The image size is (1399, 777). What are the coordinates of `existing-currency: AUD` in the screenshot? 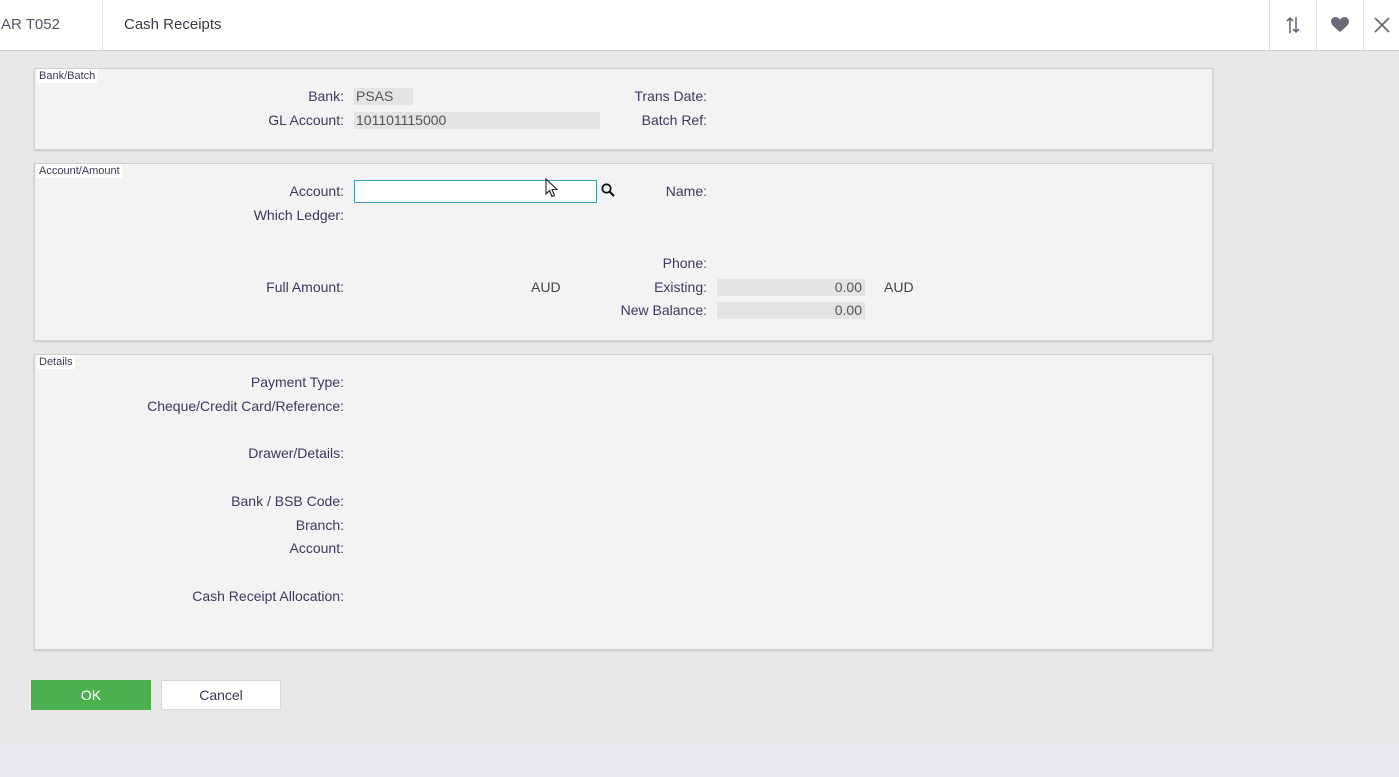 It's located at (899, 287).